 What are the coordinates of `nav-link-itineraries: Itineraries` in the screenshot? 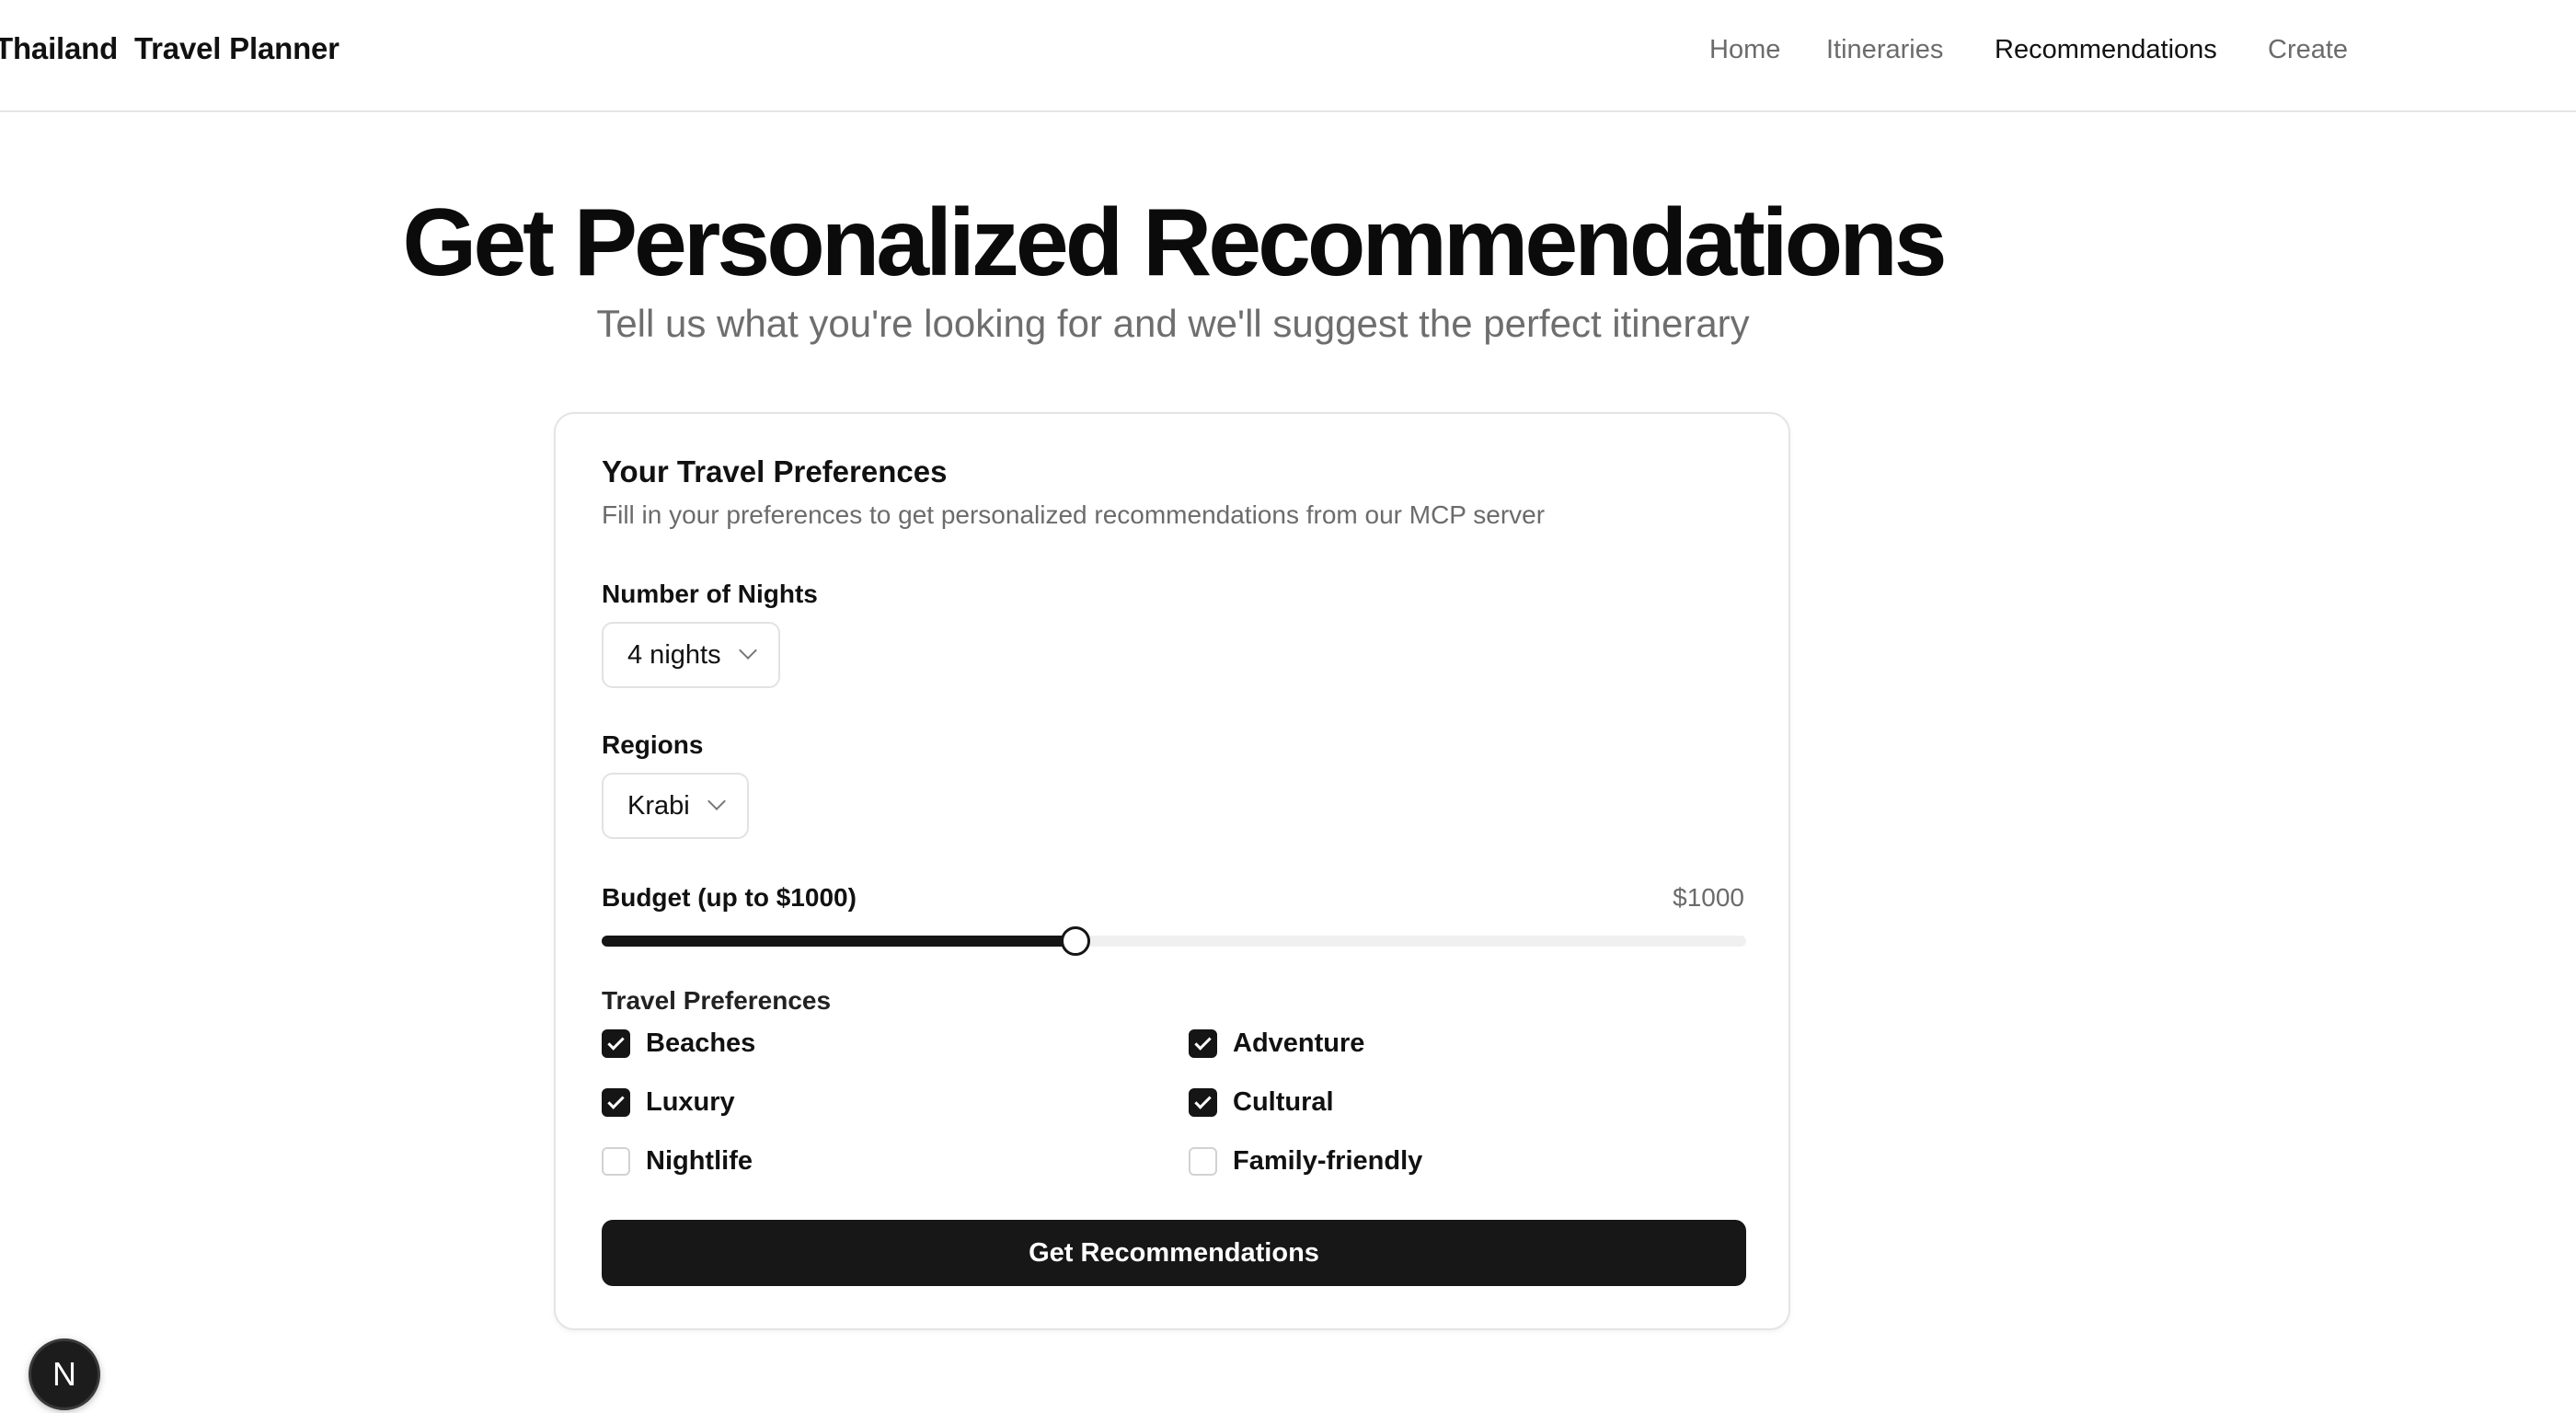 It's located at (1884, 50).